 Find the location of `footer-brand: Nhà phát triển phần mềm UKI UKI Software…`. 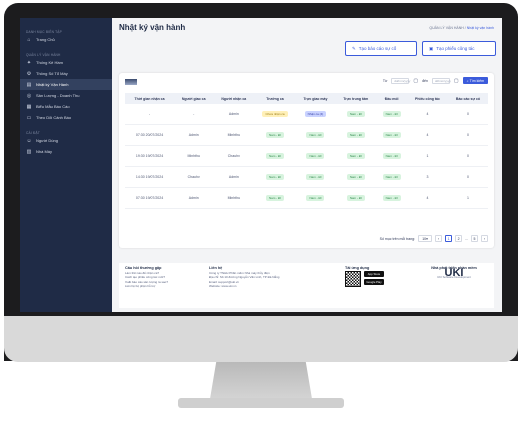

footer-brand: Nhà phát triển phần mềm UKI UKI Software… is located at coordinates (454, 273).